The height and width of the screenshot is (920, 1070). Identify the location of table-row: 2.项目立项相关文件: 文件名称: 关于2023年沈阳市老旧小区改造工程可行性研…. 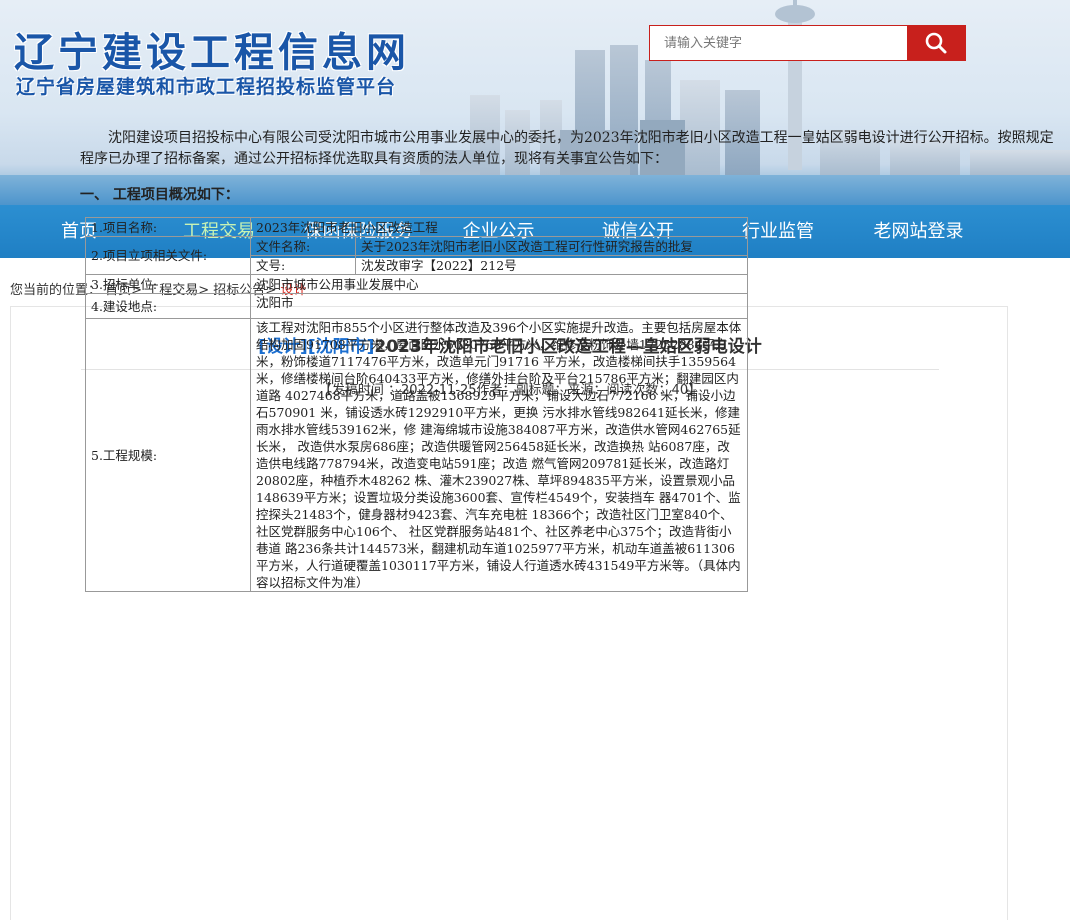
(416, 255).